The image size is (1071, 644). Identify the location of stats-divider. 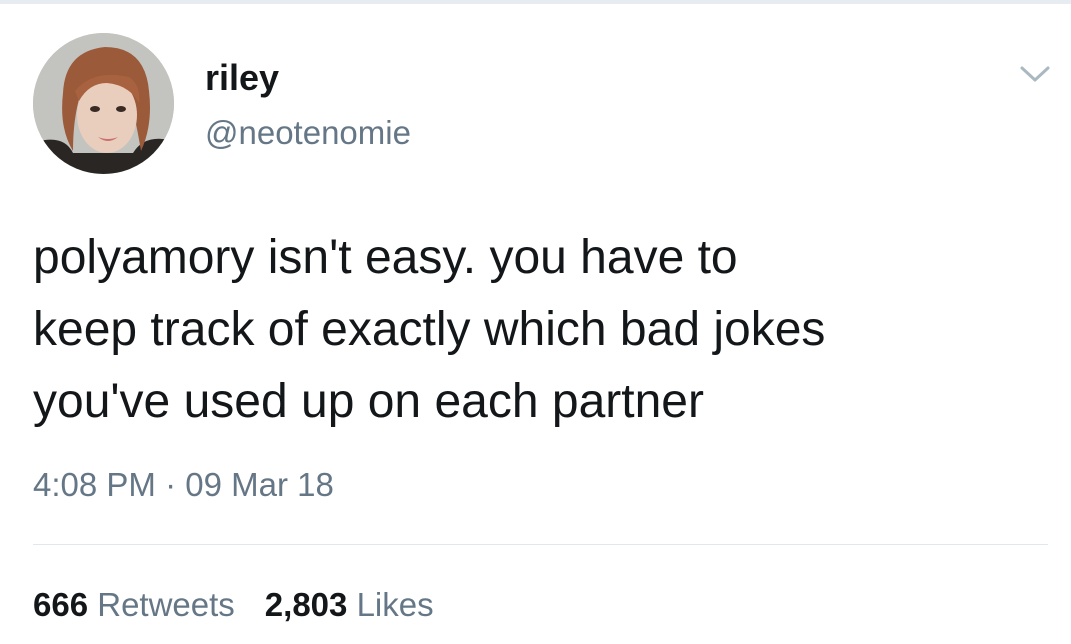
(540, 544).